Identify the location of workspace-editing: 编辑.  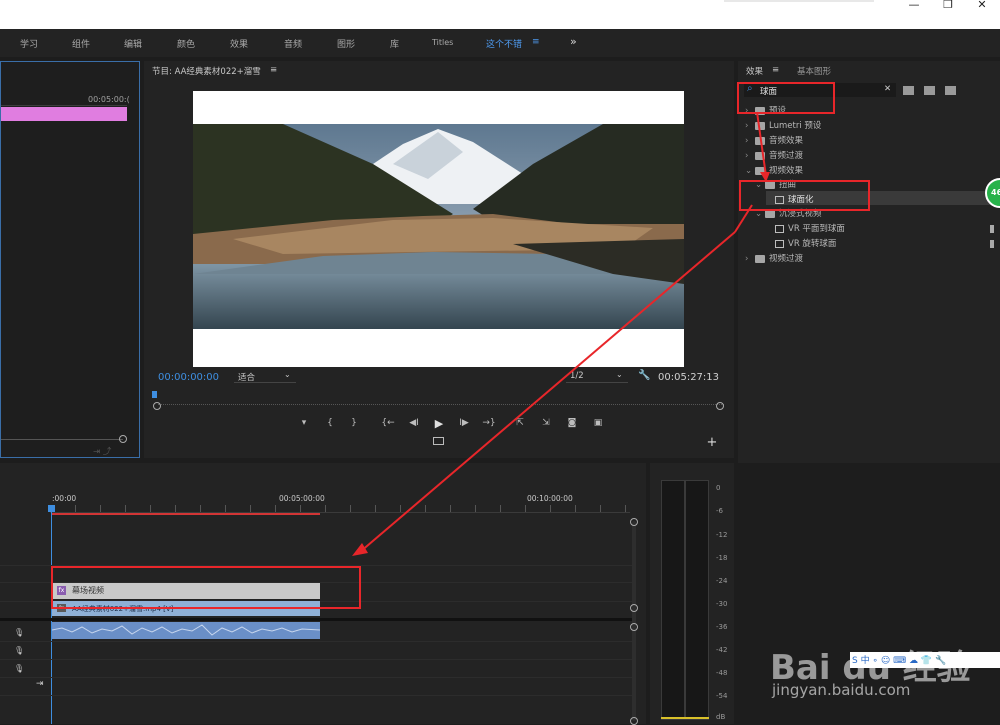
(133, 43).